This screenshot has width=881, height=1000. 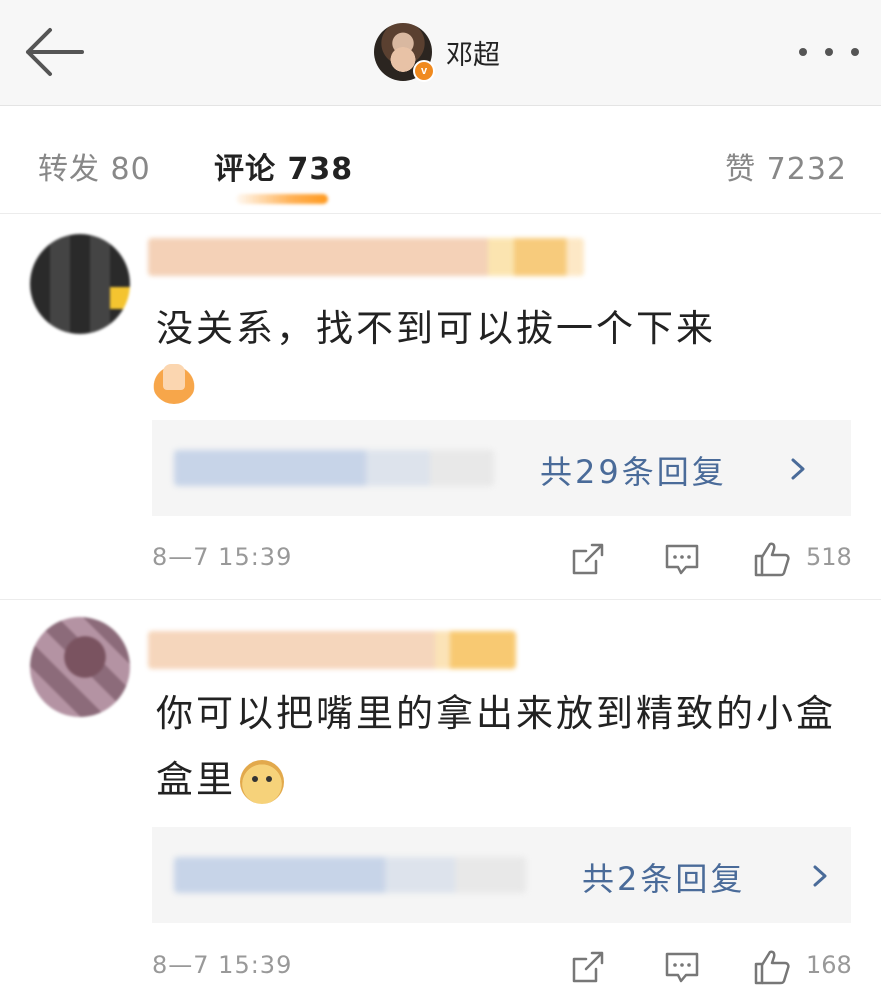 What do you see at coordinates (174, 382) in the screenshot?
I see `folded-hands-emoji-icon` at bounding box center [174, 382].